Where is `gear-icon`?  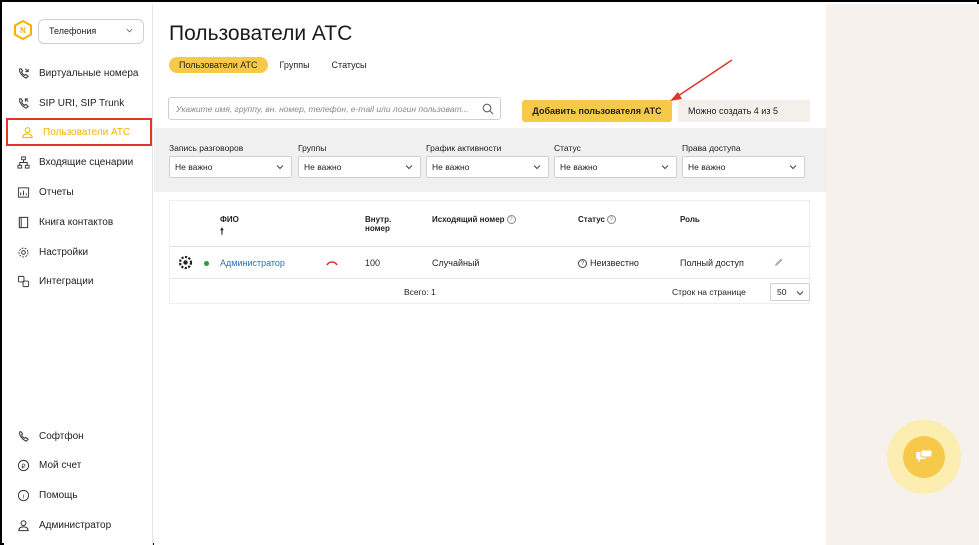
gear-icon is located at coordinates (185, 262).